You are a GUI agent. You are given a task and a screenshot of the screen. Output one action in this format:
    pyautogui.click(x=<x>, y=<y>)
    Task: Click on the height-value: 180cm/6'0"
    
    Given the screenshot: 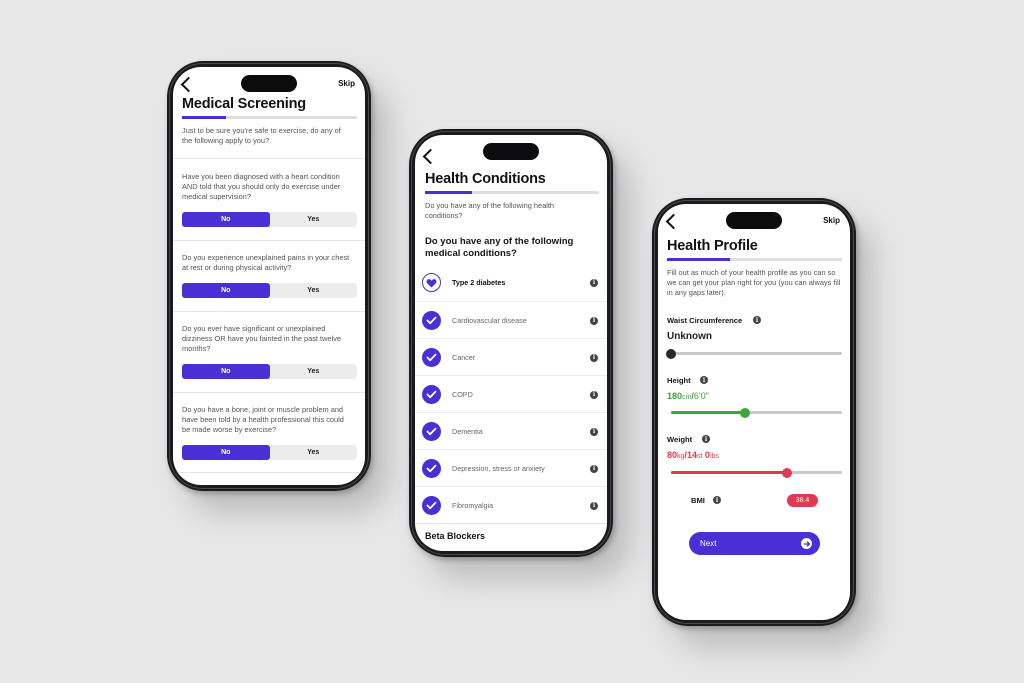 What is the action you would take?
    pyautogui.click(x=688, y=396)
    